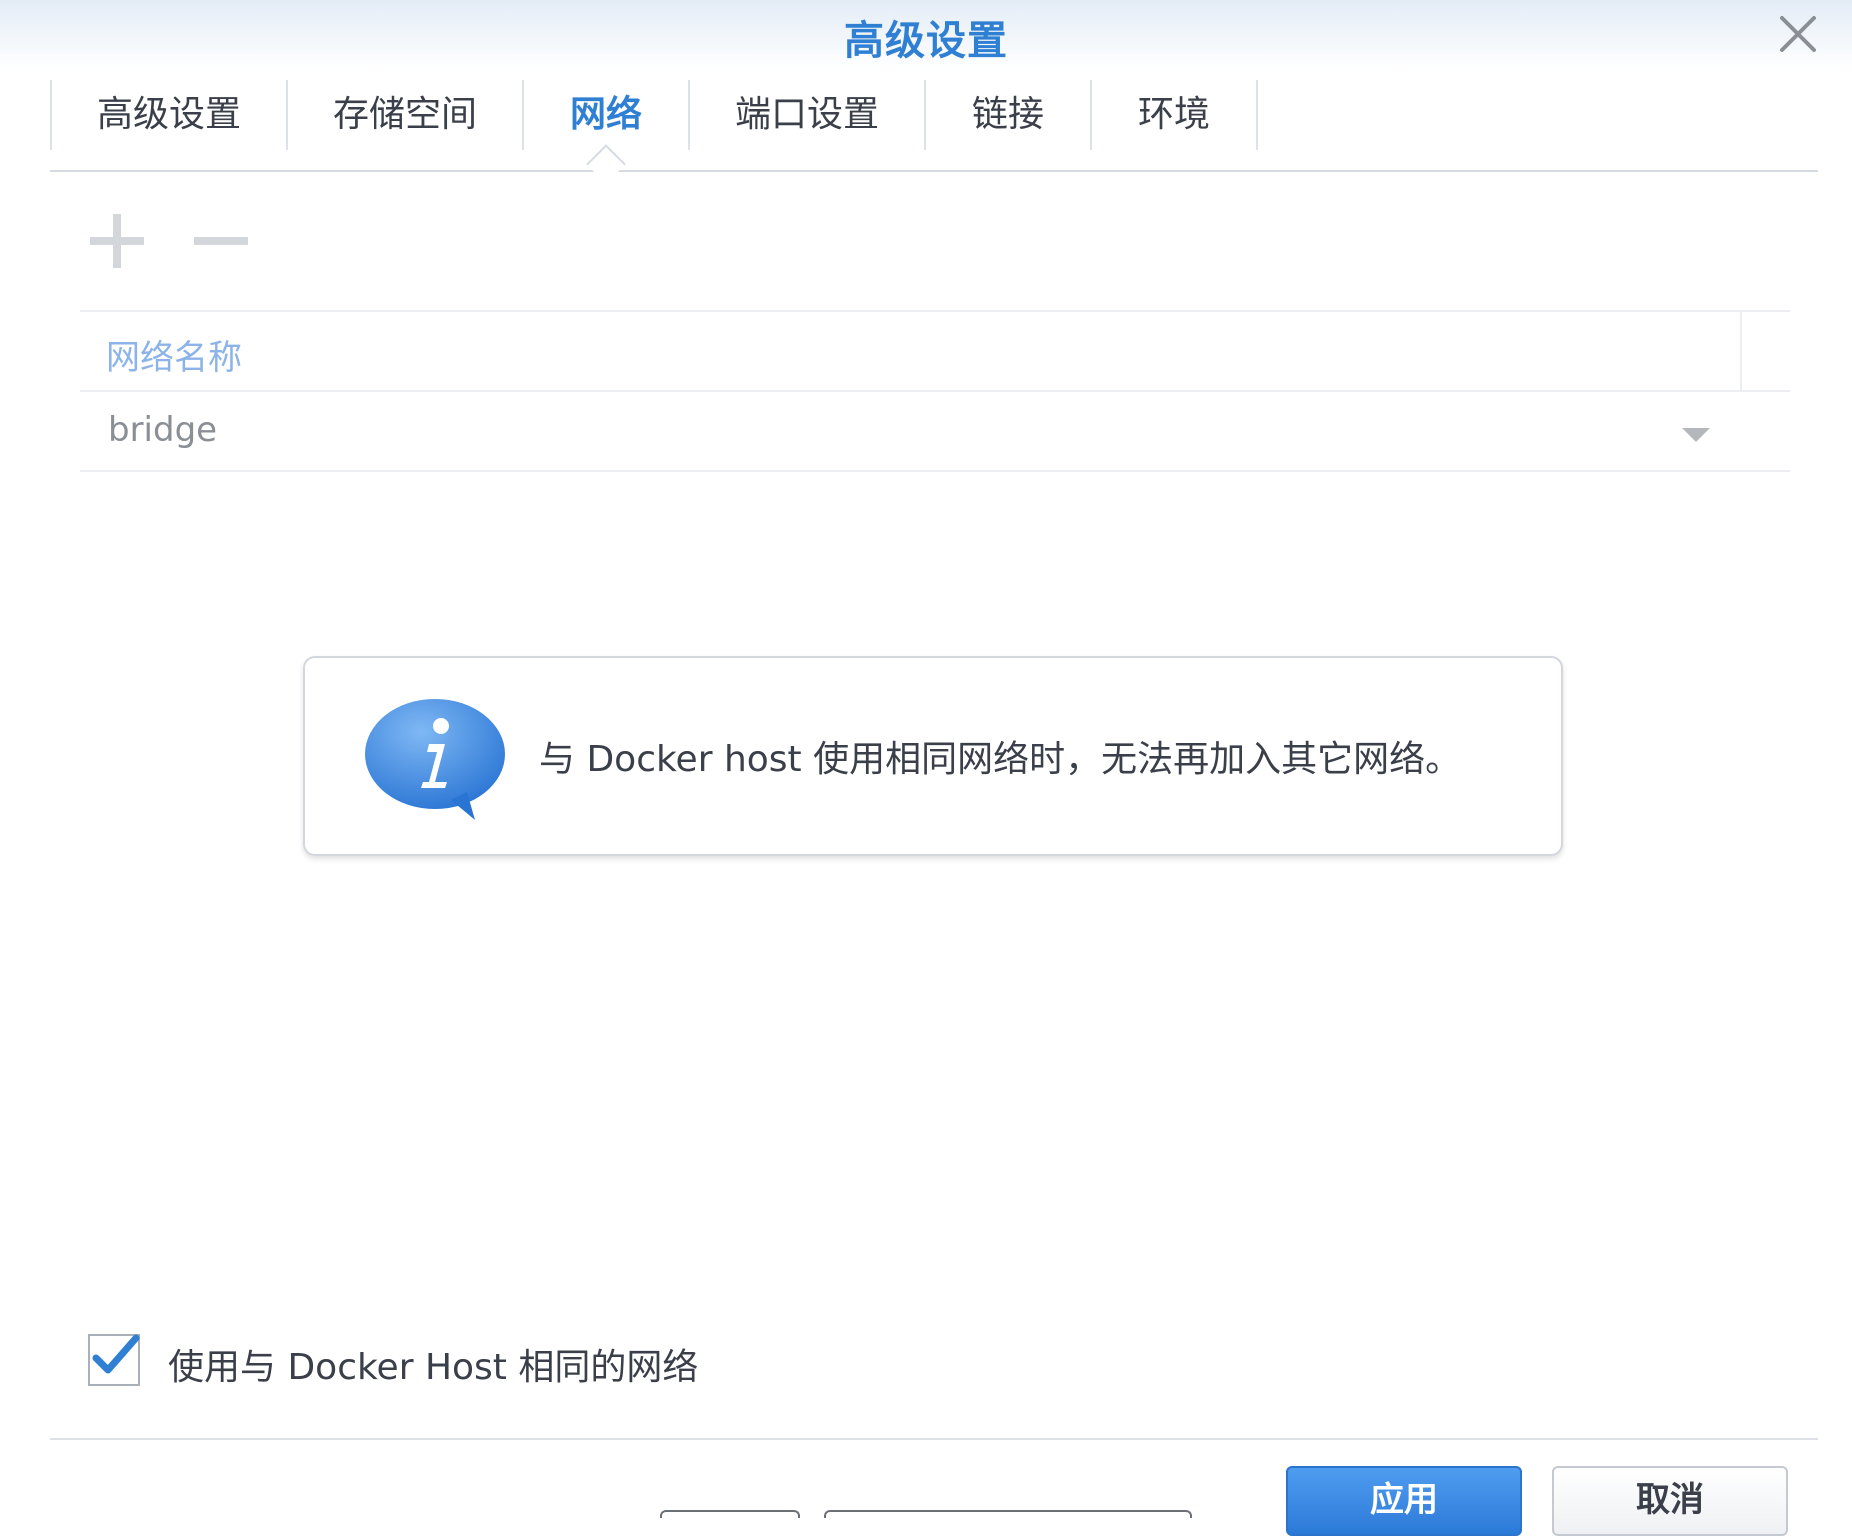  What do you see at coordinates (926, 41) in the screenshot?
I see `dialog-title: 高级设置` at bounding box center [926, 41].